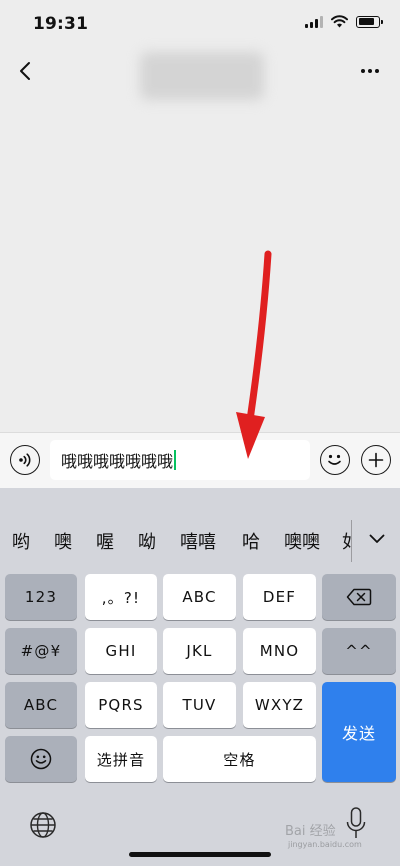 The width and height of the screenshot is (400, 866). What do you see at coordinates (370, 71) in the screenshot?
I see `more-options-button` at bounding box center [370, 71].